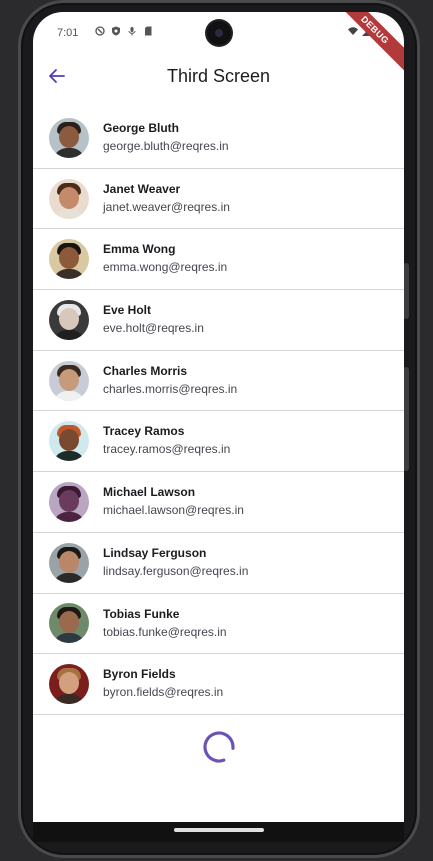  I want to click on user-list-item: Tobias Funke tobias.funke@reqres.in, so click(218, 624).